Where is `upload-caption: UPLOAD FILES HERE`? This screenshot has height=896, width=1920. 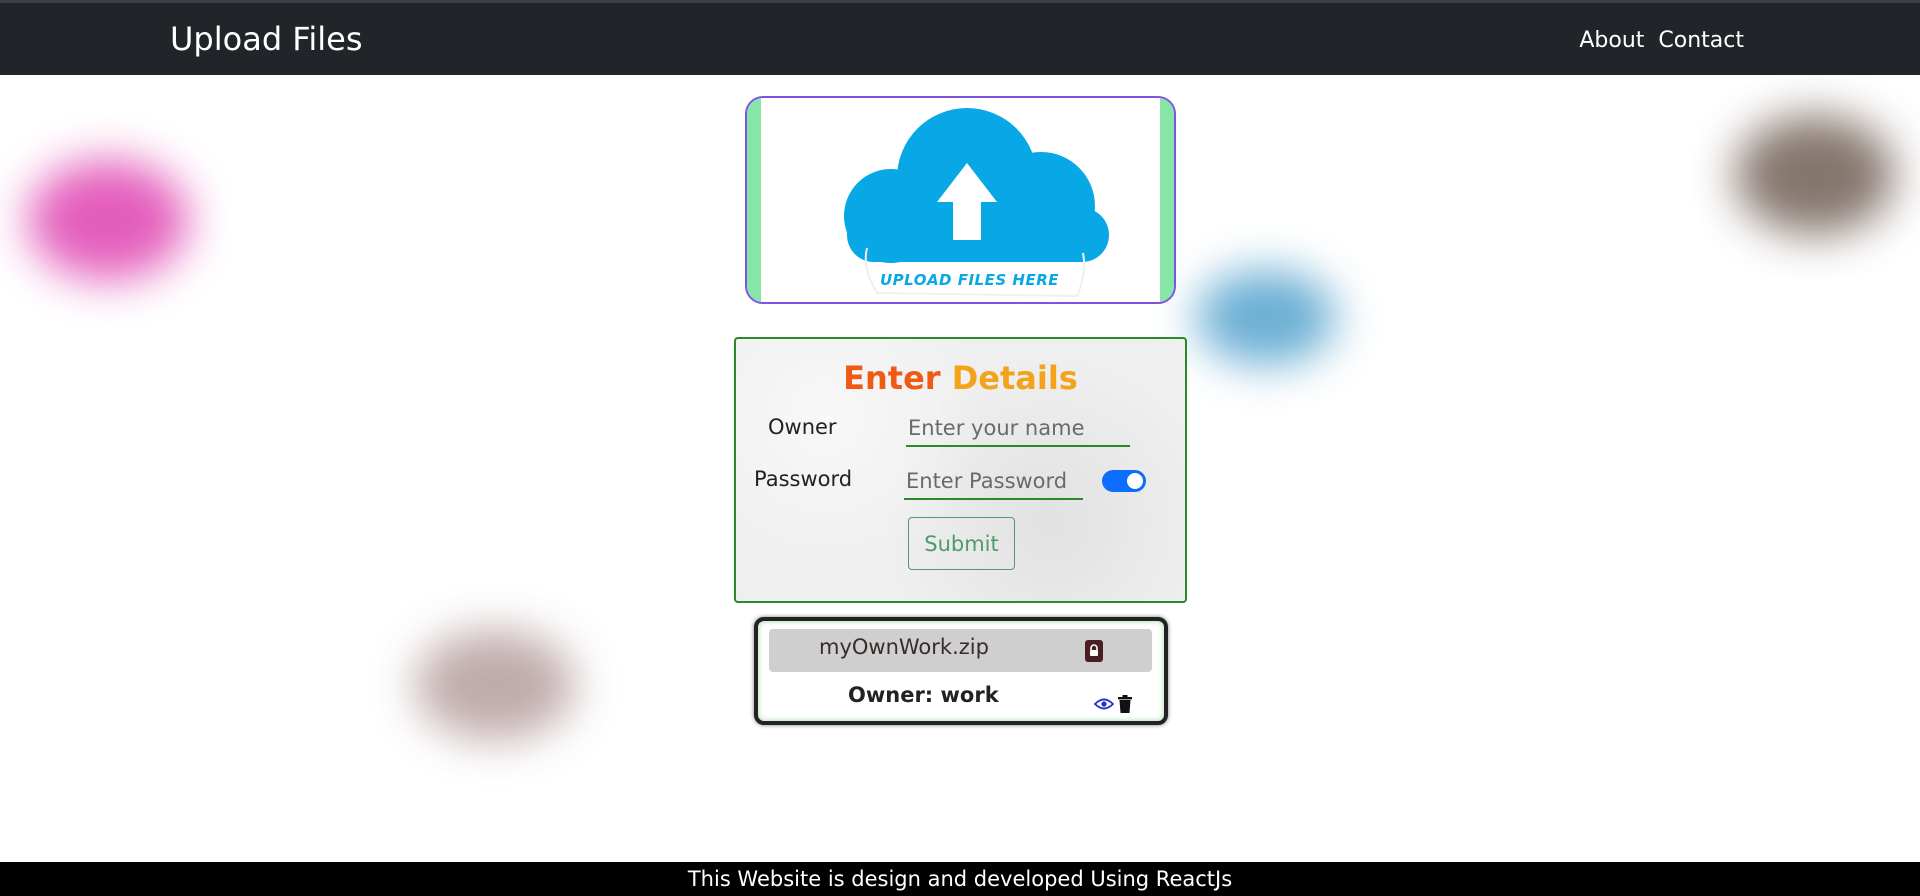
upload-caption: UPLOAD FILES HERE is located at coordinates (969, 280).